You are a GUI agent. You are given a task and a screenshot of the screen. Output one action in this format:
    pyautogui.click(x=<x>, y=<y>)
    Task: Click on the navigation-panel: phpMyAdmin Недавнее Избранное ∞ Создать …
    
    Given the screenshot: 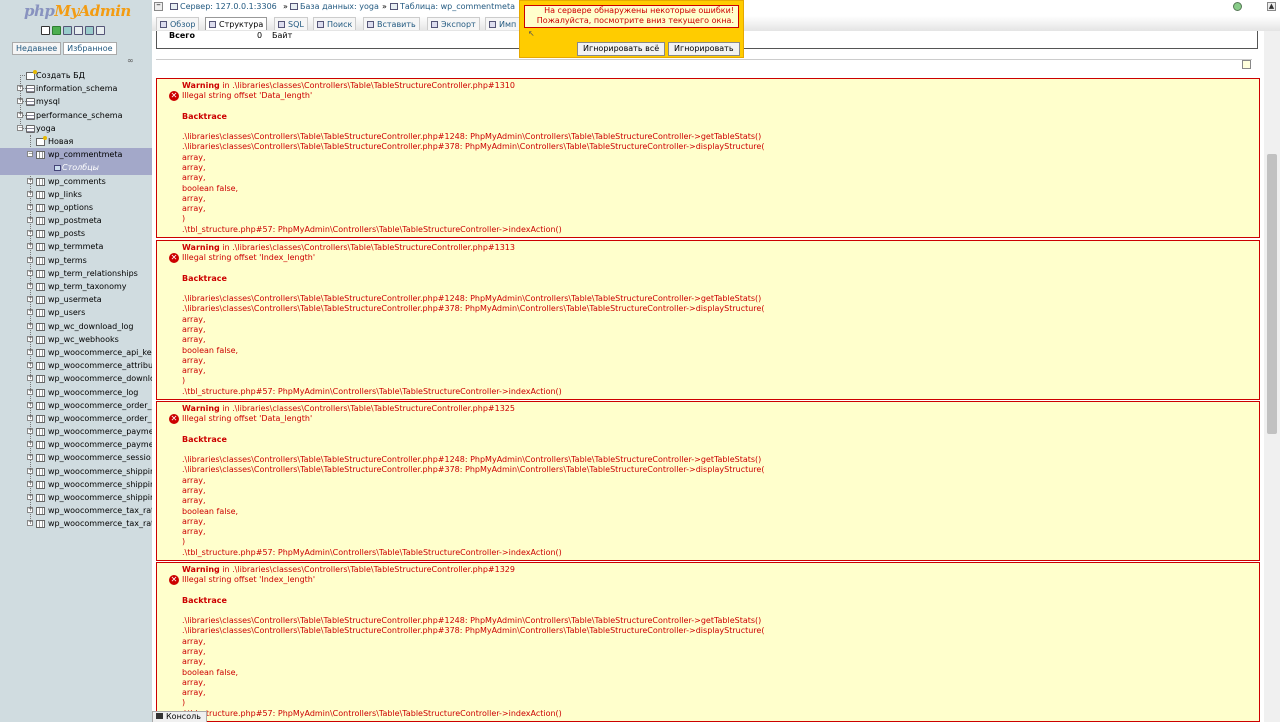 What is the action you would take?
    pyautogui.click(x=76, y=361)
    